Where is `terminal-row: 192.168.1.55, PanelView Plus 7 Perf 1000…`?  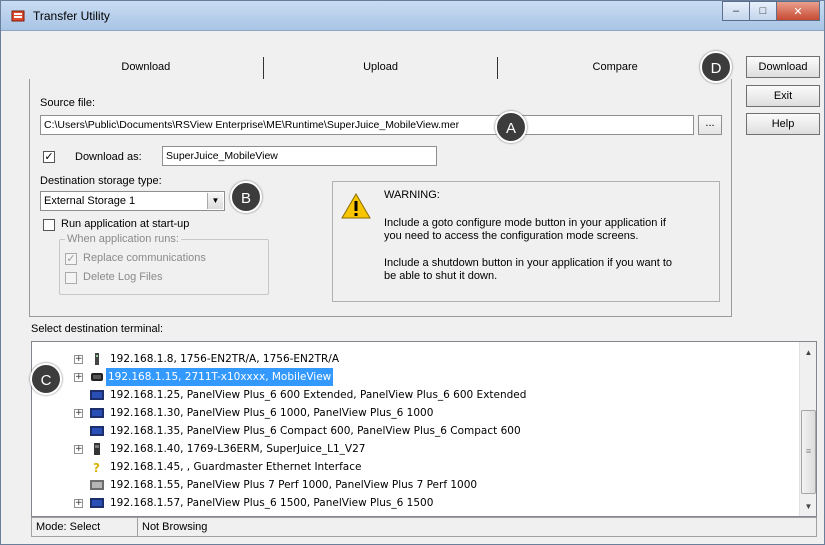 terminal-row: 192.168.1.55, PanelView Plus 7 Perf 1000… is located at coordinates (415, 485).